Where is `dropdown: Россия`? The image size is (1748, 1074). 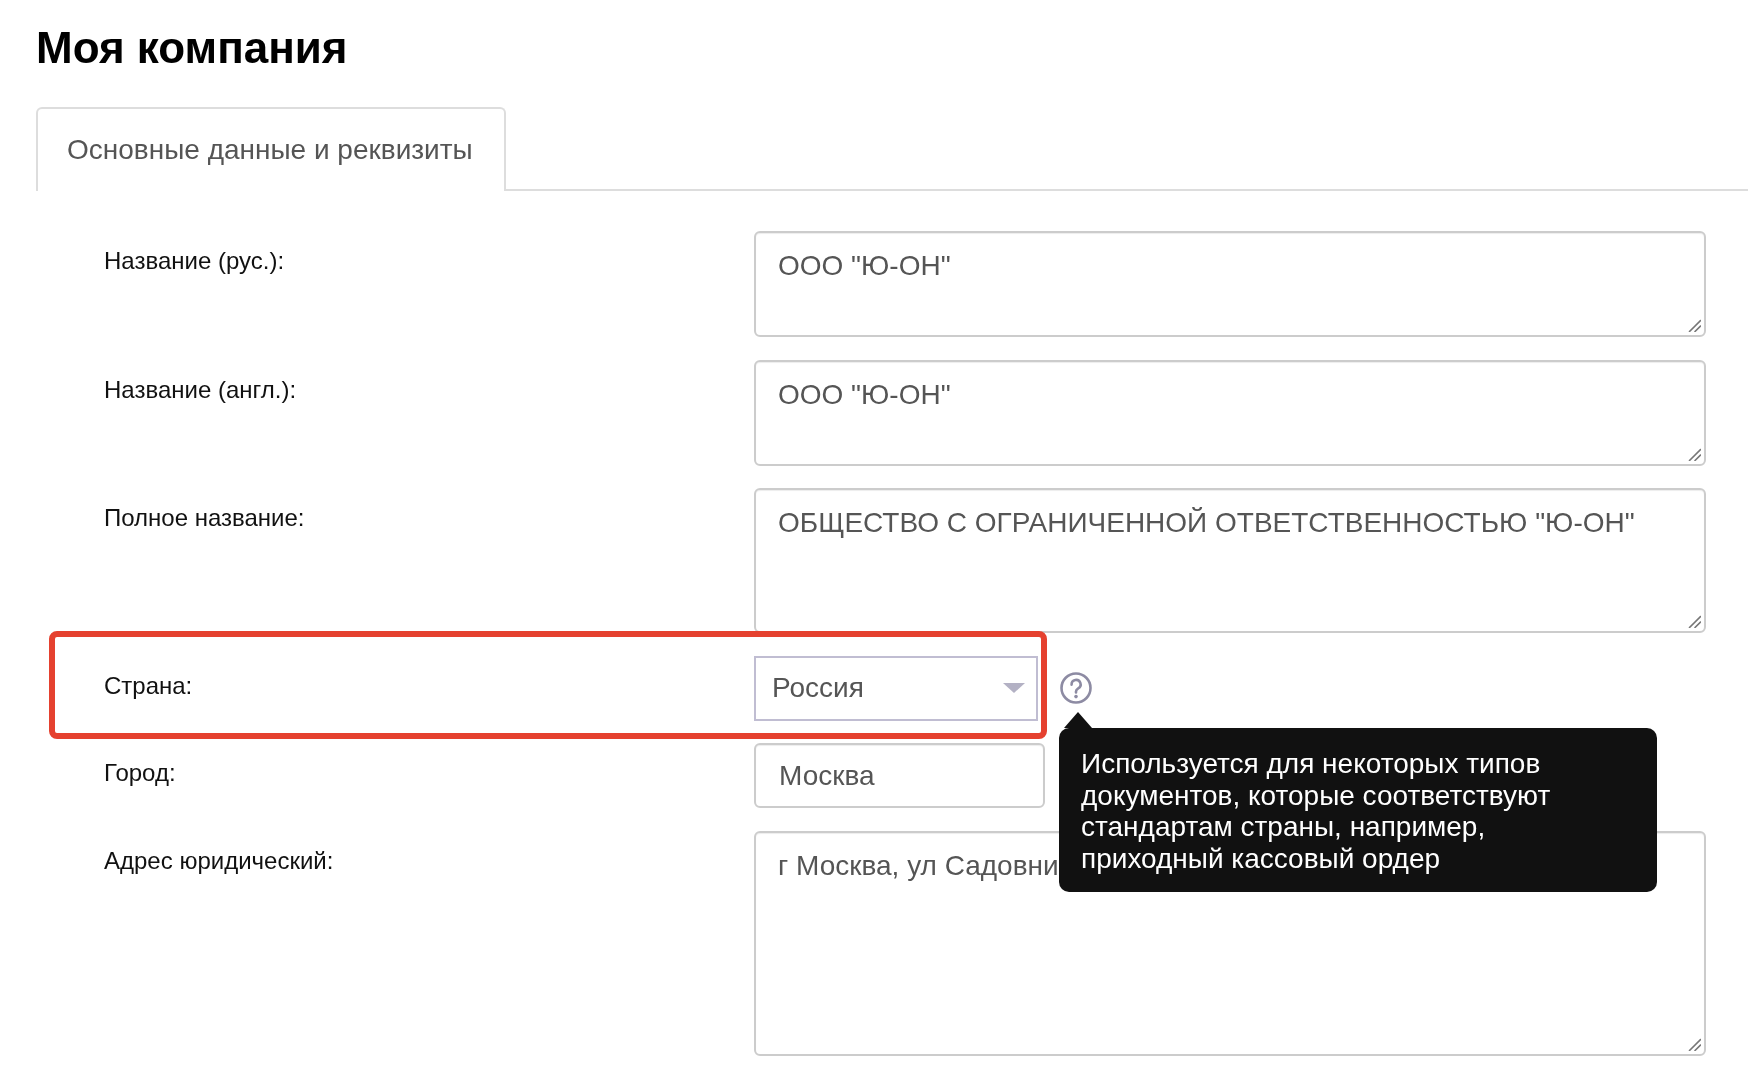
dropdown: Россия is located at coordinates (896, 688).